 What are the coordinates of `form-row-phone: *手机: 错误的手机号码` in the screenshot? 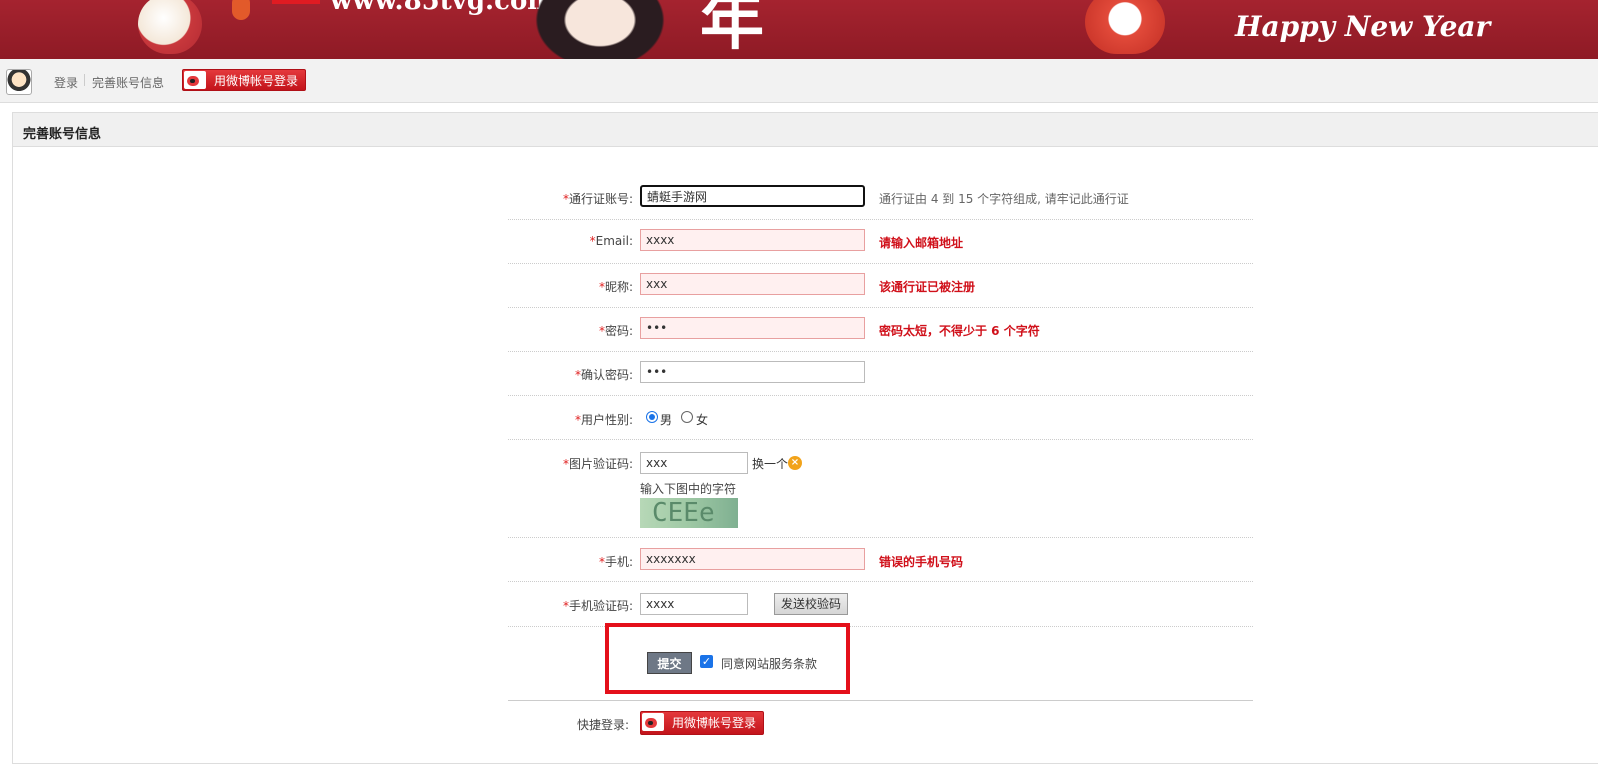 It's located at (880, 560).